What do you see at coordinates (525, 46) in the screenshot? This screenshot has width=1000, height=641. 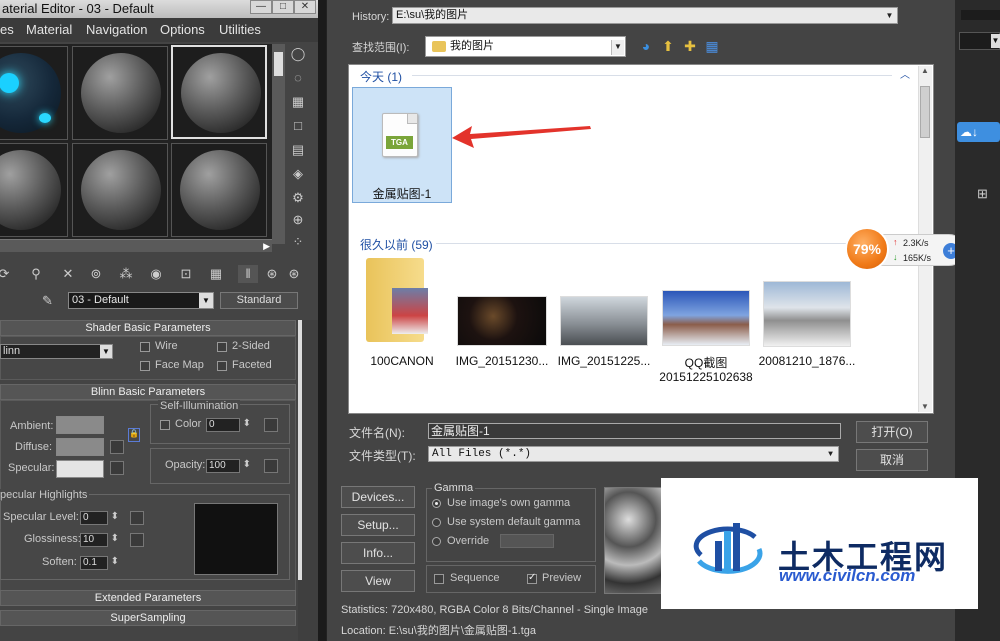 I see `look-in-dropdown: 我的图片 ▼` at bounding box center [525, 46].